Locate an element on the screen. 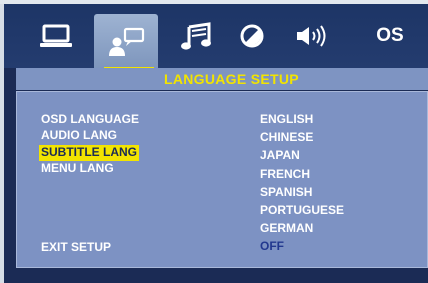  page-title: LANGUAGE SETUP is located at coordinates (231, 79).